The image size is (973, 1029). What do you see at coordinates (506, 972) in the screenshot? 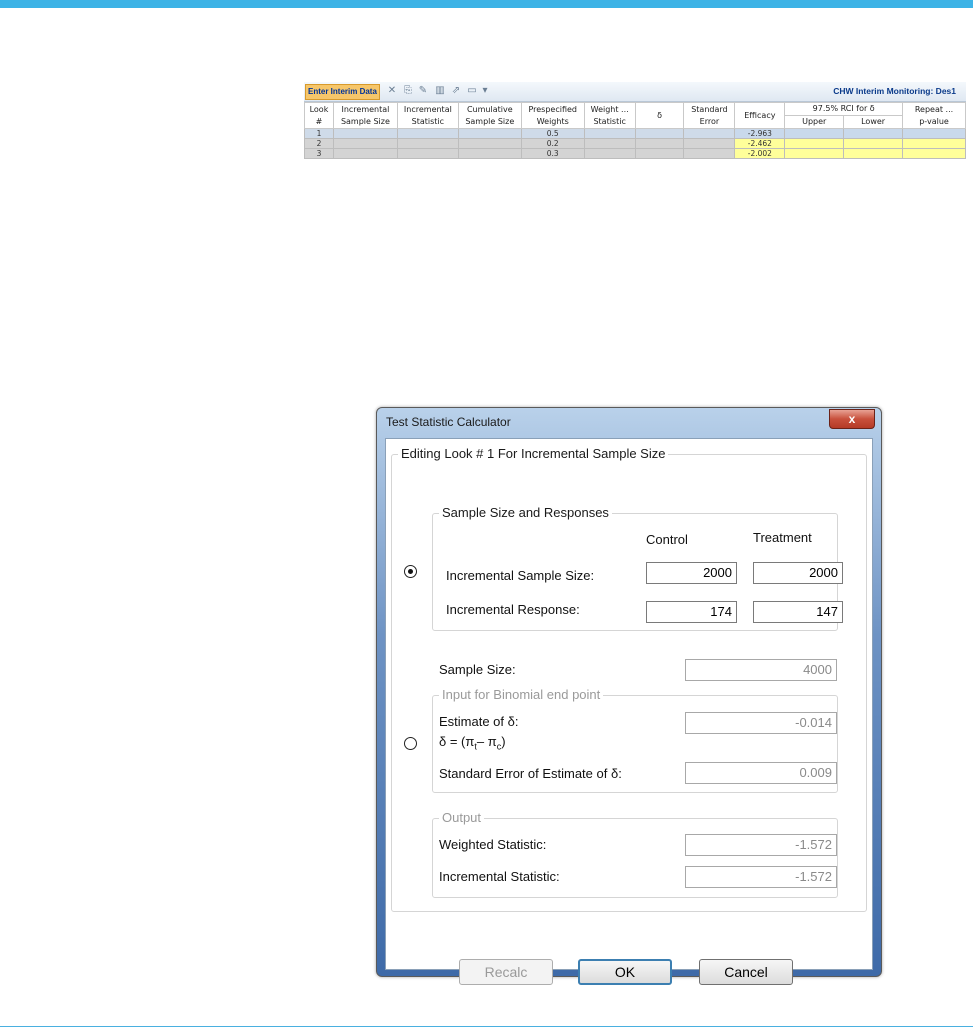
I see `recalc-button: Recalc` at bounding box center [506, 972].